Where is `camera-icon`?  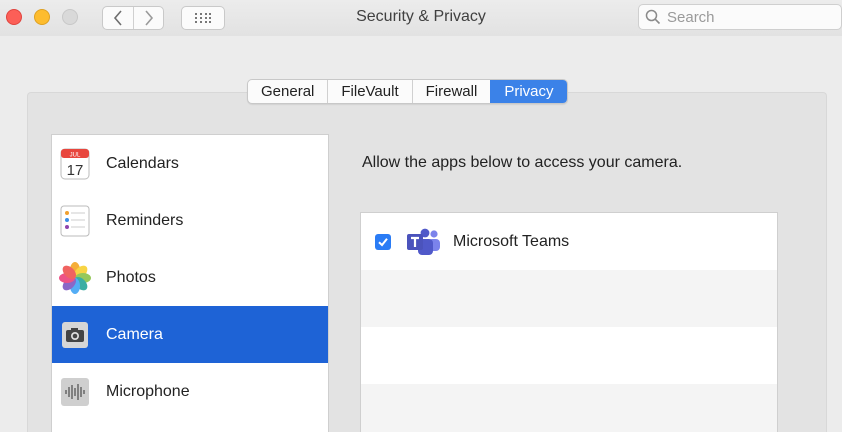
camera-icon is located at coordinates (75, 335).